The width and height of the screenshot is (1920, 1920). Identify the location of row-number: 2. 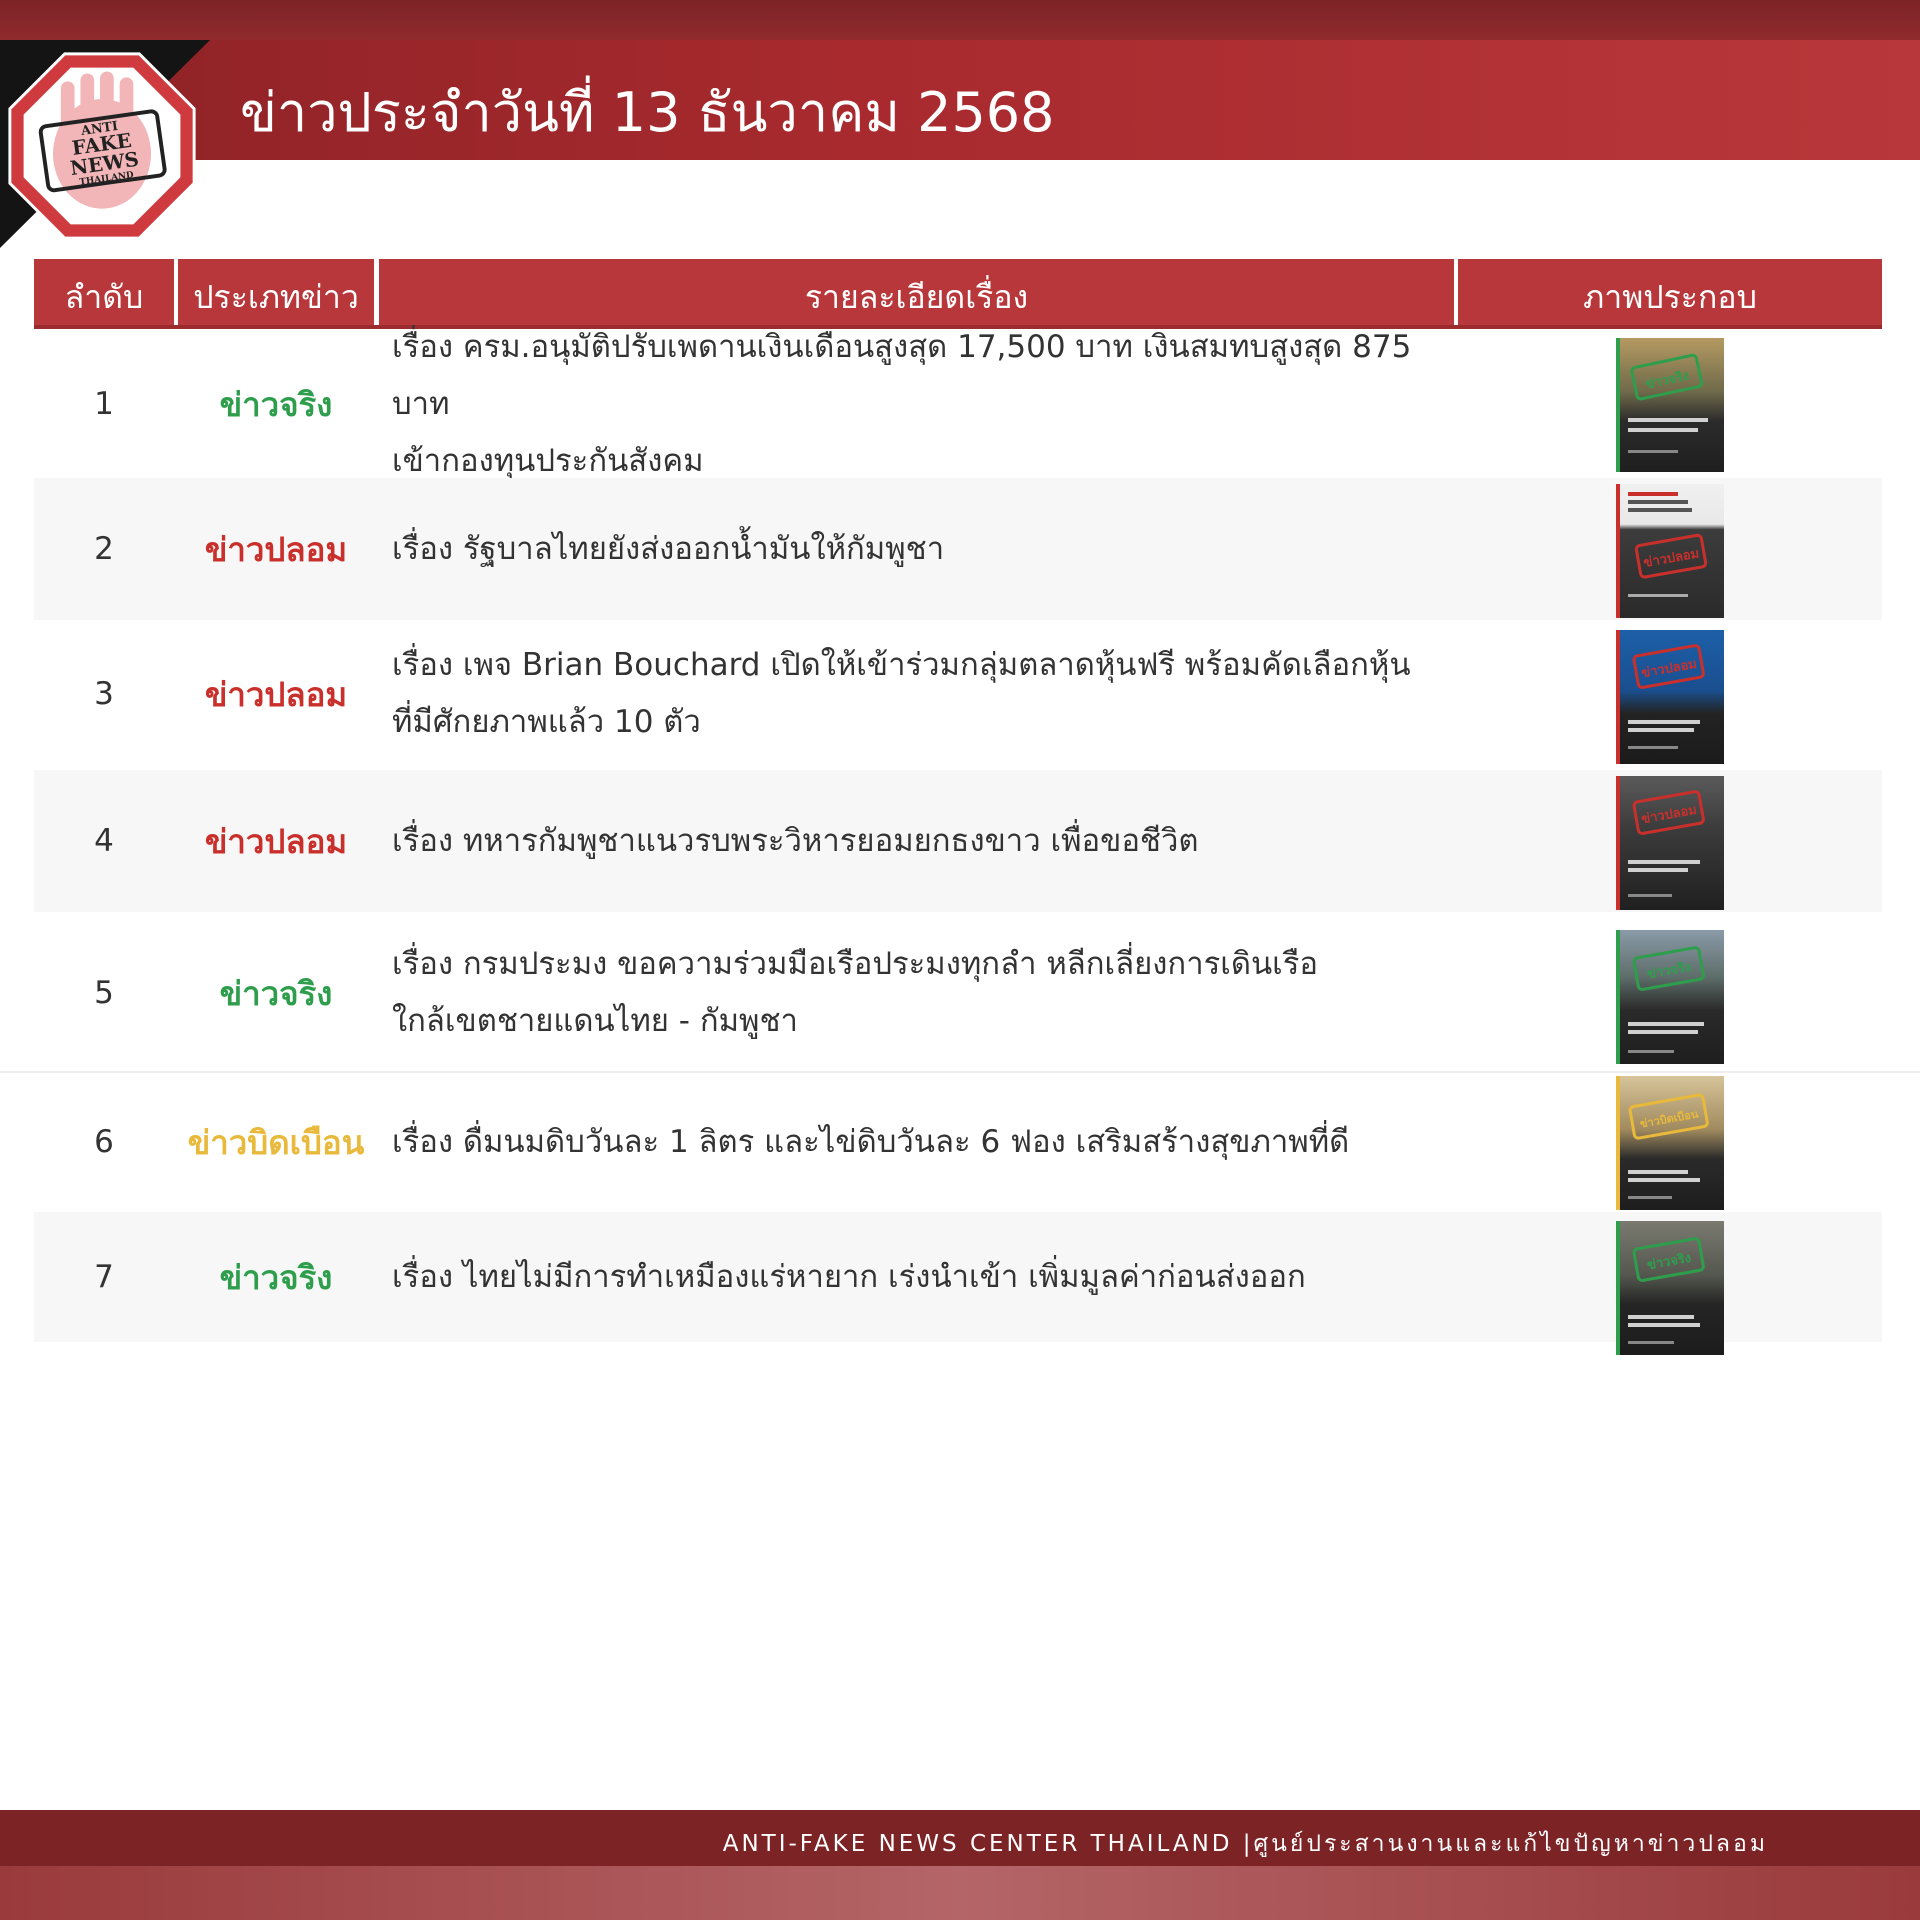
(104, 549).